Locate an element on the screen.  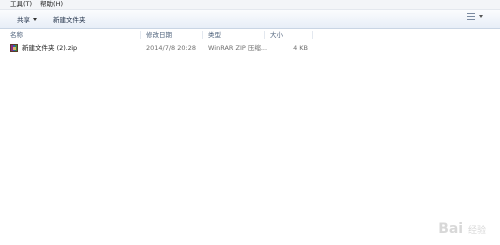
file-size: 4 KB is located at coordinates (300, 48).